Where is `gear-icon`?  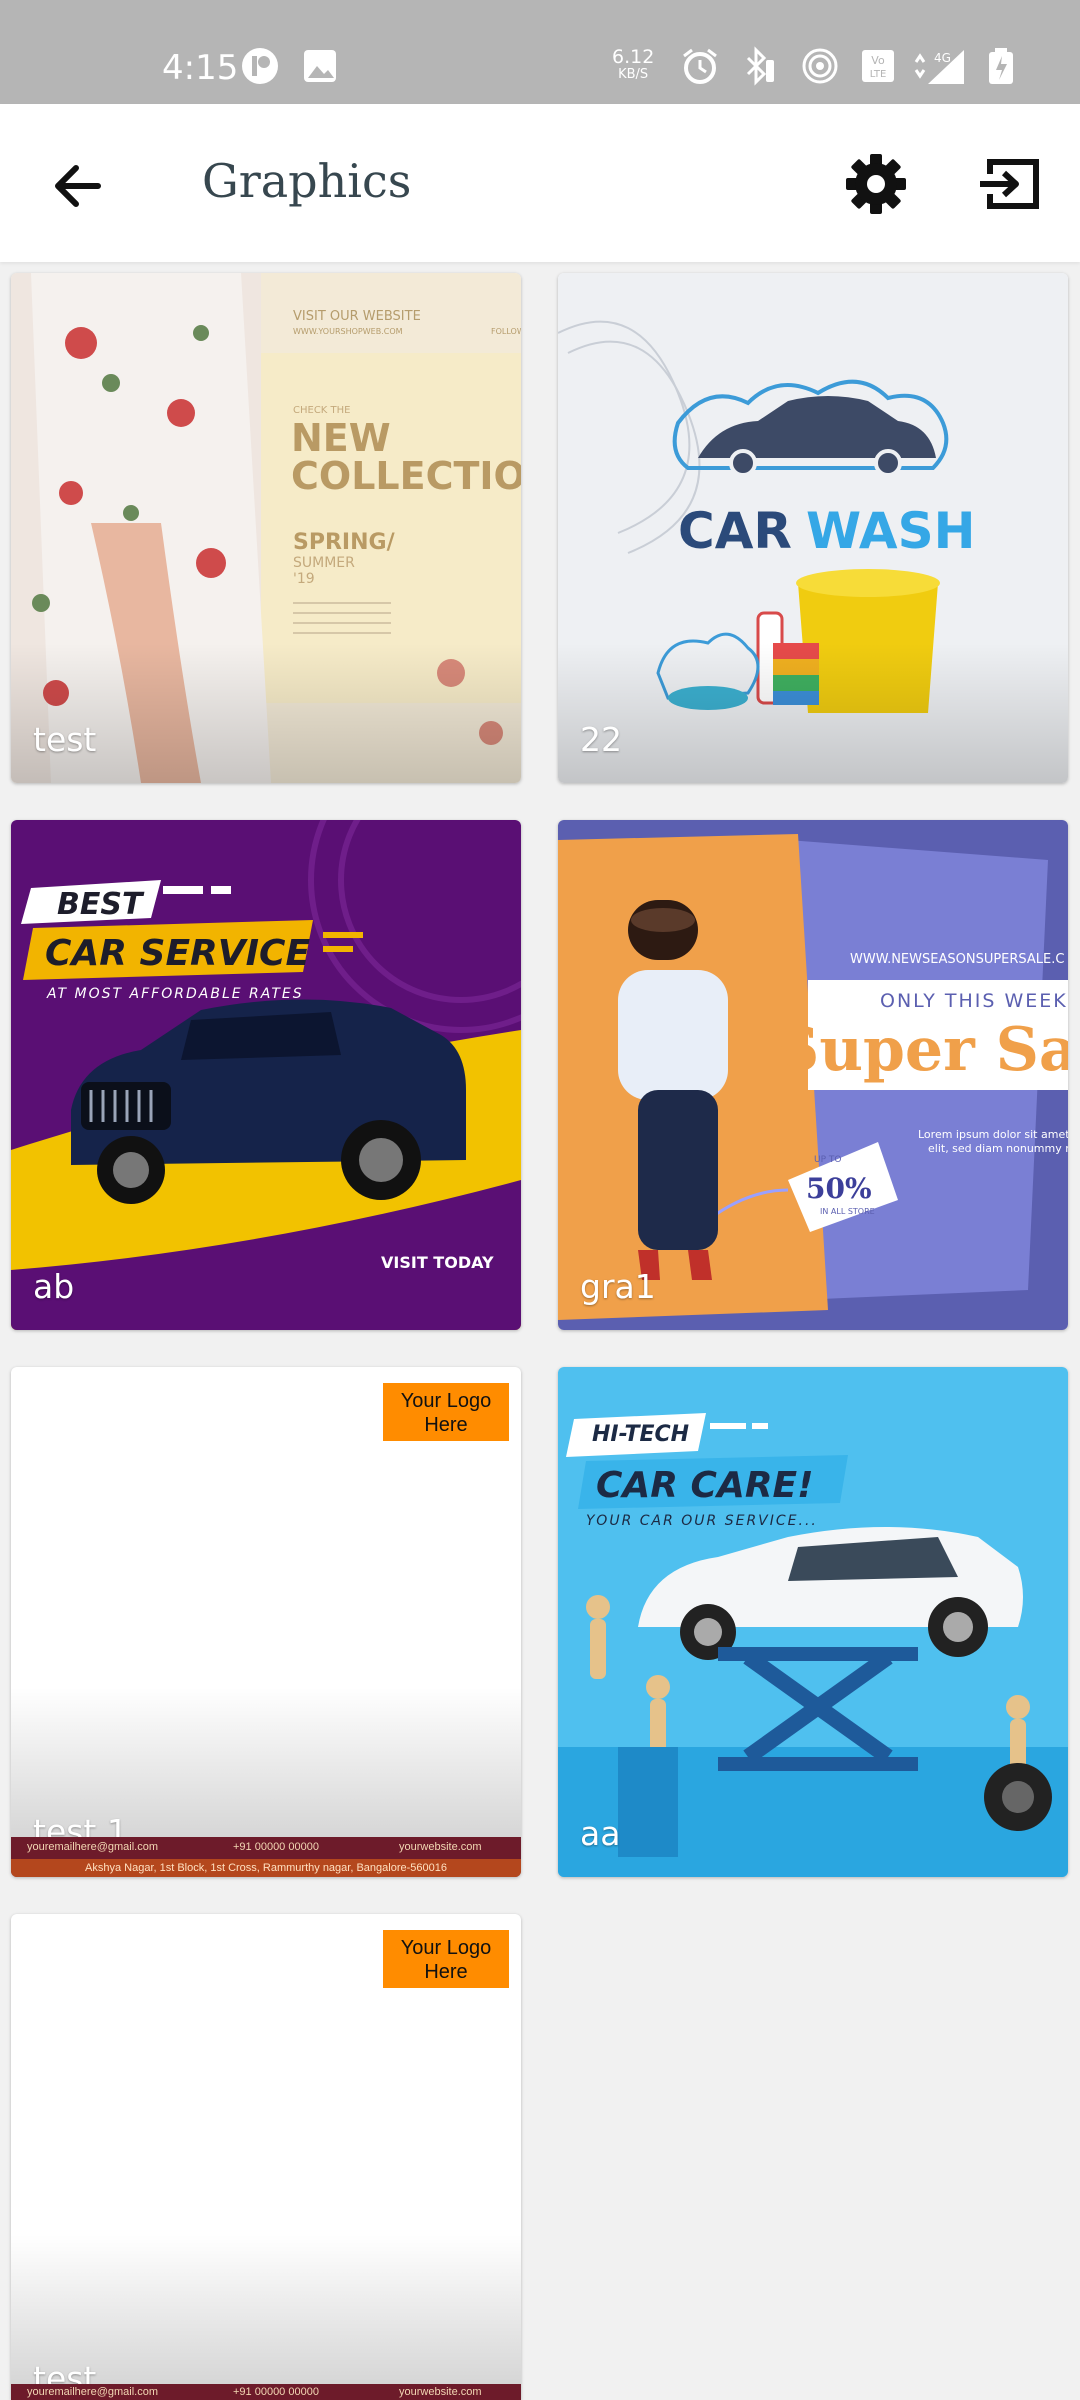
gear-icon is located at coordinates (876, 184).